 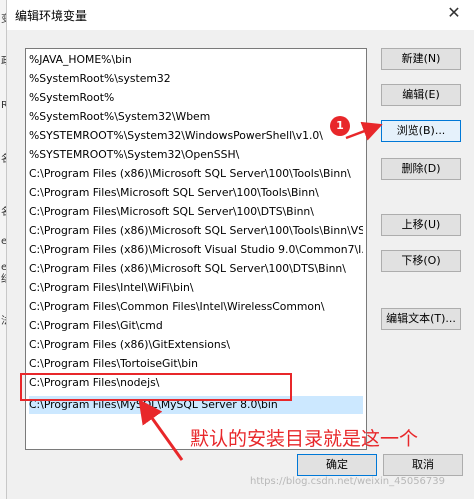 I want to click on title-bar: 编辑环境变量 ✕, so click(x=240, y=15).